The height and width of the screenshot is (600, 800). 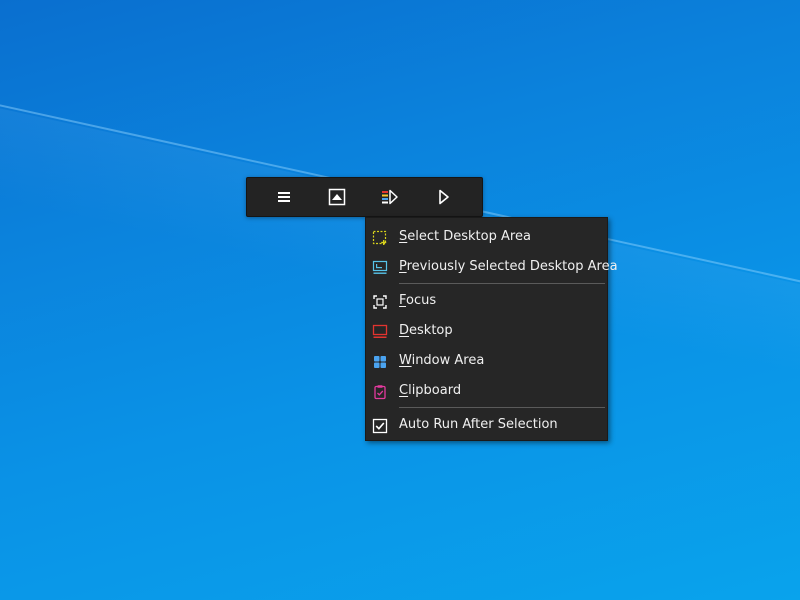 What do you see at coordinates (380, 302) in the screenshot?
I see `focus-icon` at bounding box center [380, 302].